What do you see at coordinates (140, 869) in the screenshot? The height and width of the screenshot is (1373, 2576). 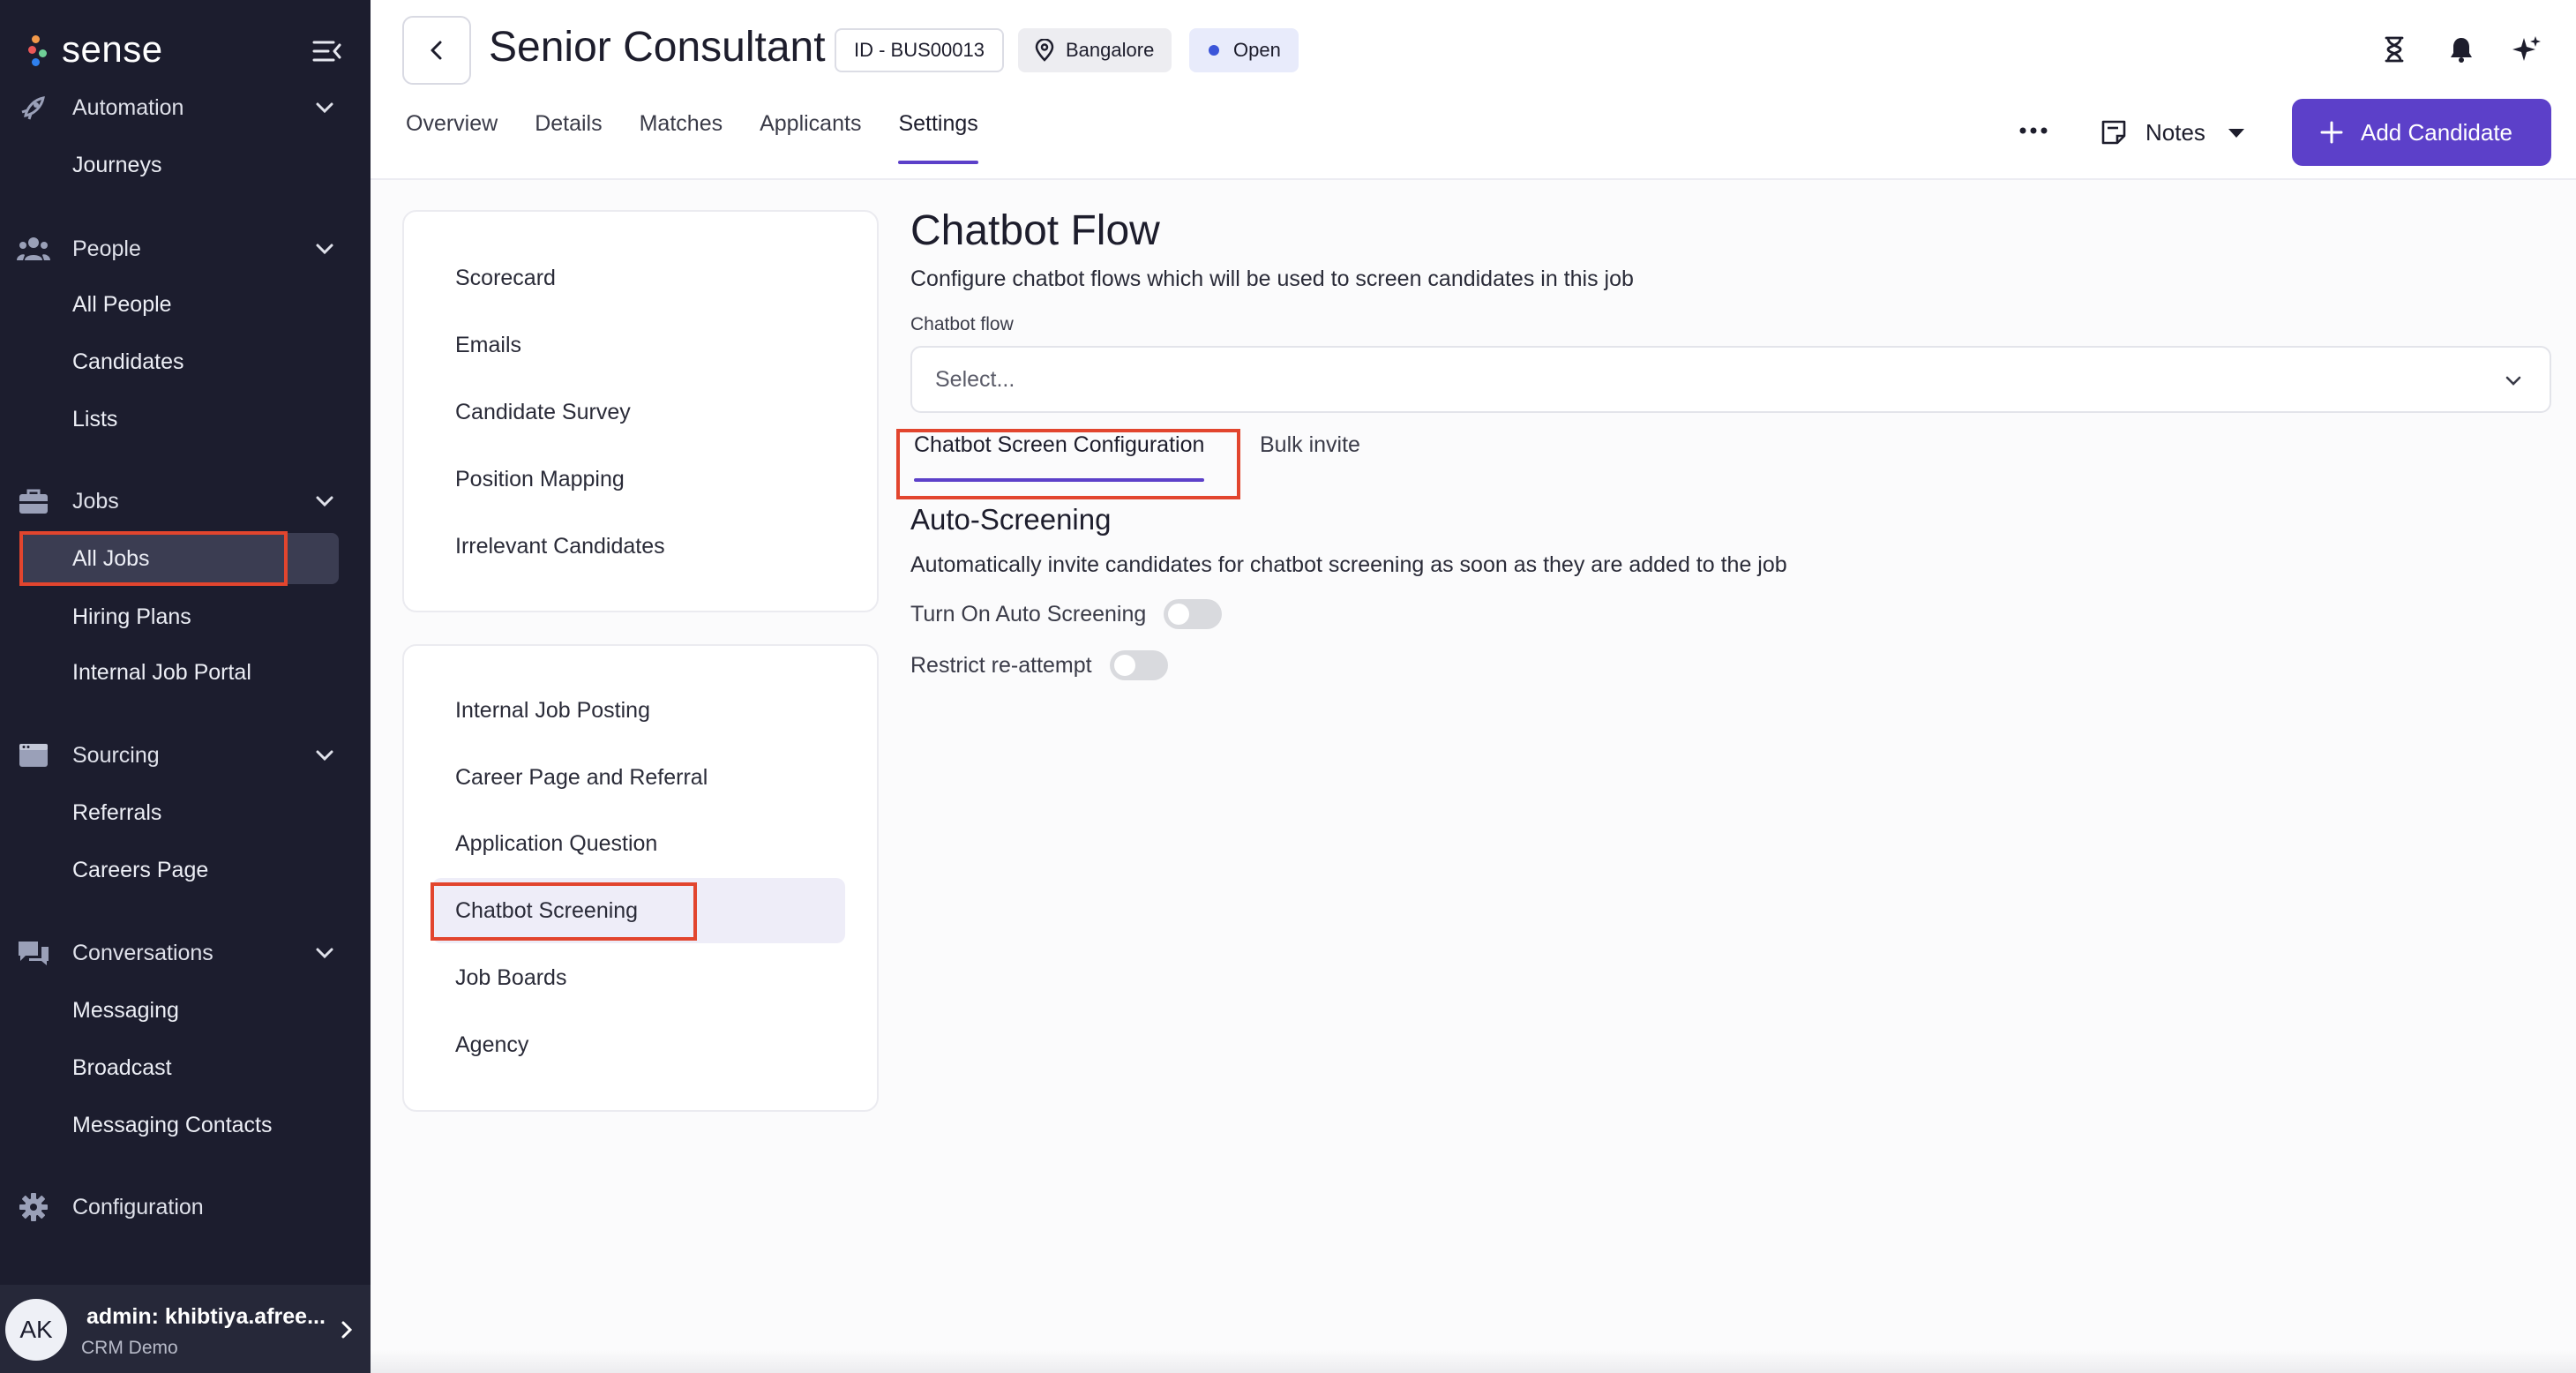 I see `sidebar-item-label: Careers Page` at bounding box center [140, 869].